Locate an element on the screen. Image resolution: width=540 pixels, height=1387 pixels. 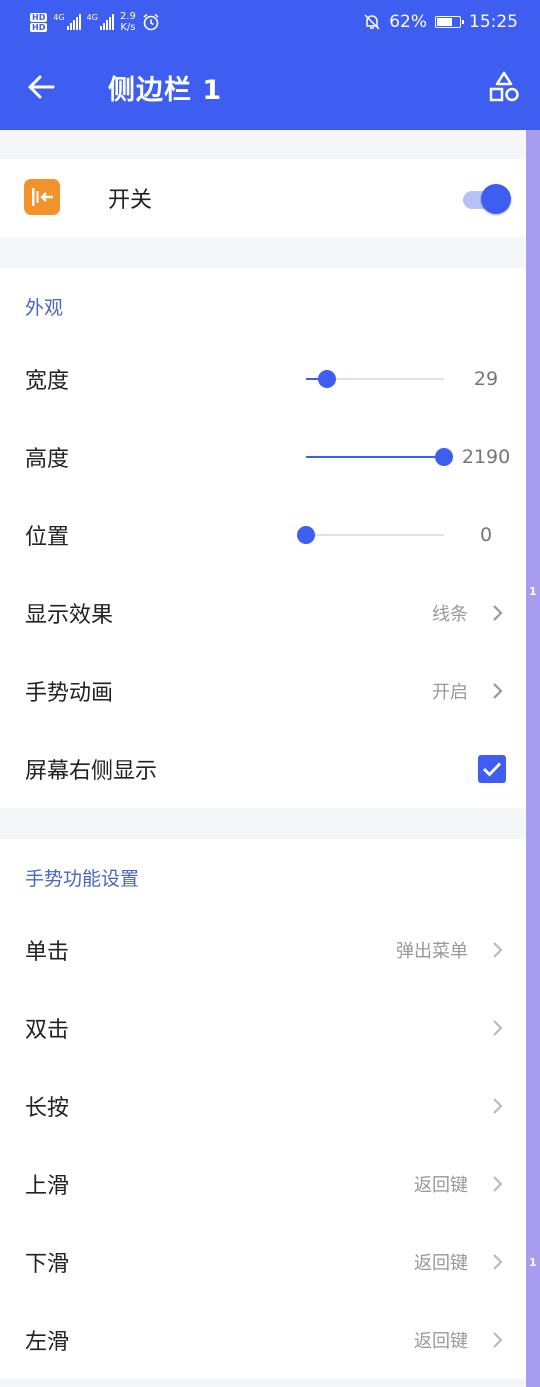
enable-card: 开关 is located at coordinates (263, 198).